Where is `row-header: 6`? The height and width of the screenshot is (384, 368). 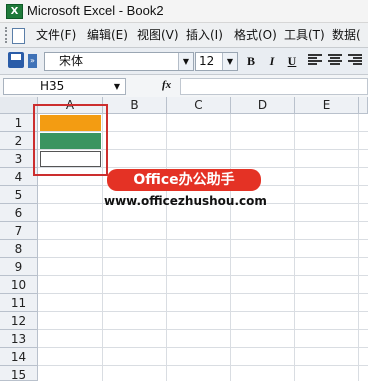 row-header: 6 is located at coordinates (19, 213).